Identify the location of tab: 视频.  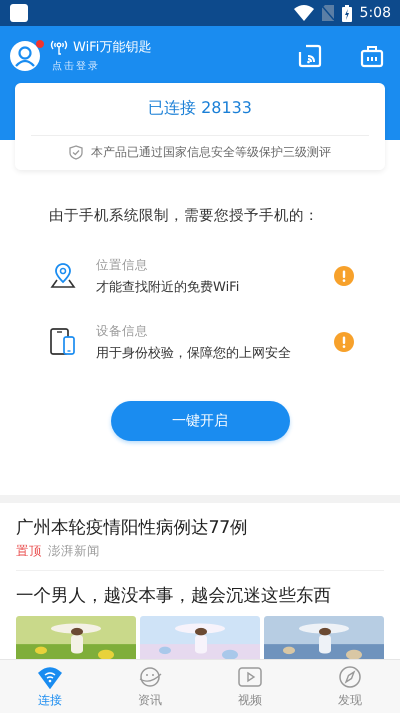
(250, 686).